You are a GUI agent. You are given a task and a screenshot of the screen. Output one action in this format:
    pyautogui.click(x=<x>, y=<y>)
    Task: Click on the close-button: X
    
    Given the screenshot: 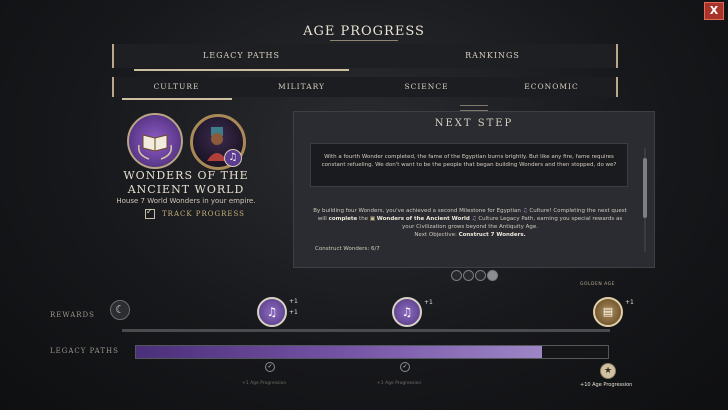 What is the action you would take?
    pyautogui.click(x=714, y=11)
    